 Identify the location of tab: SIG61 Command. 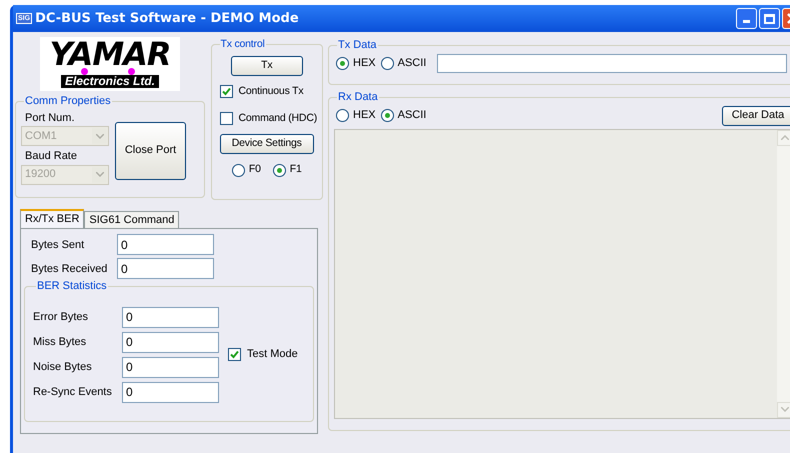
(132, 219).